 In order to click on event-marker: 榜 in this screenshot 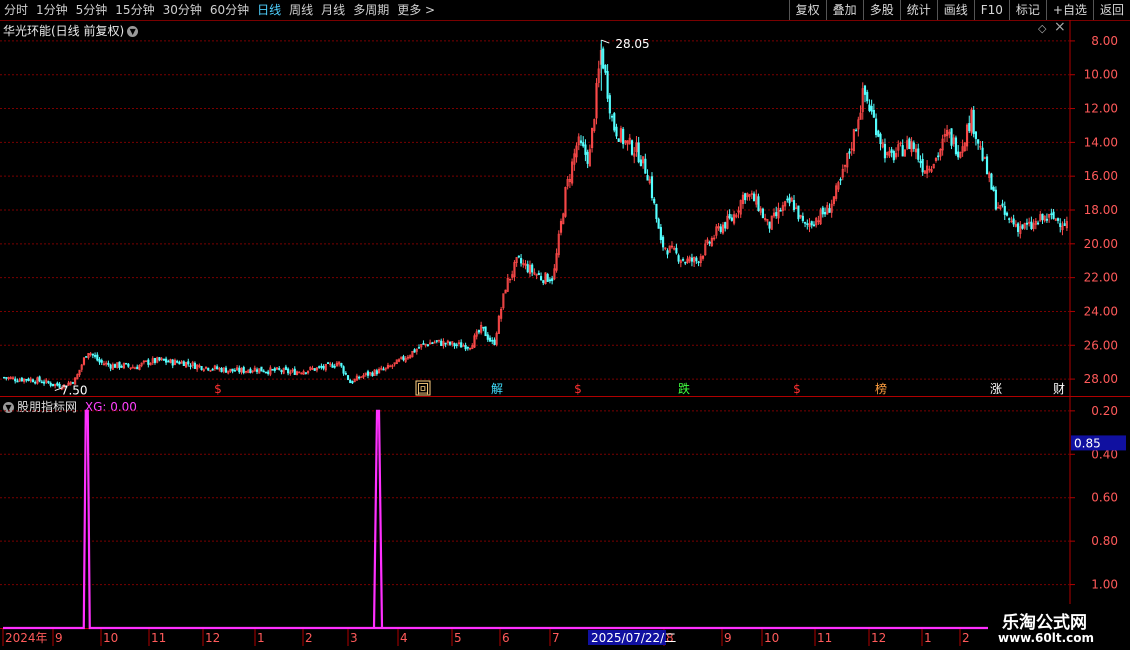, I will do `click(881, 388)`.